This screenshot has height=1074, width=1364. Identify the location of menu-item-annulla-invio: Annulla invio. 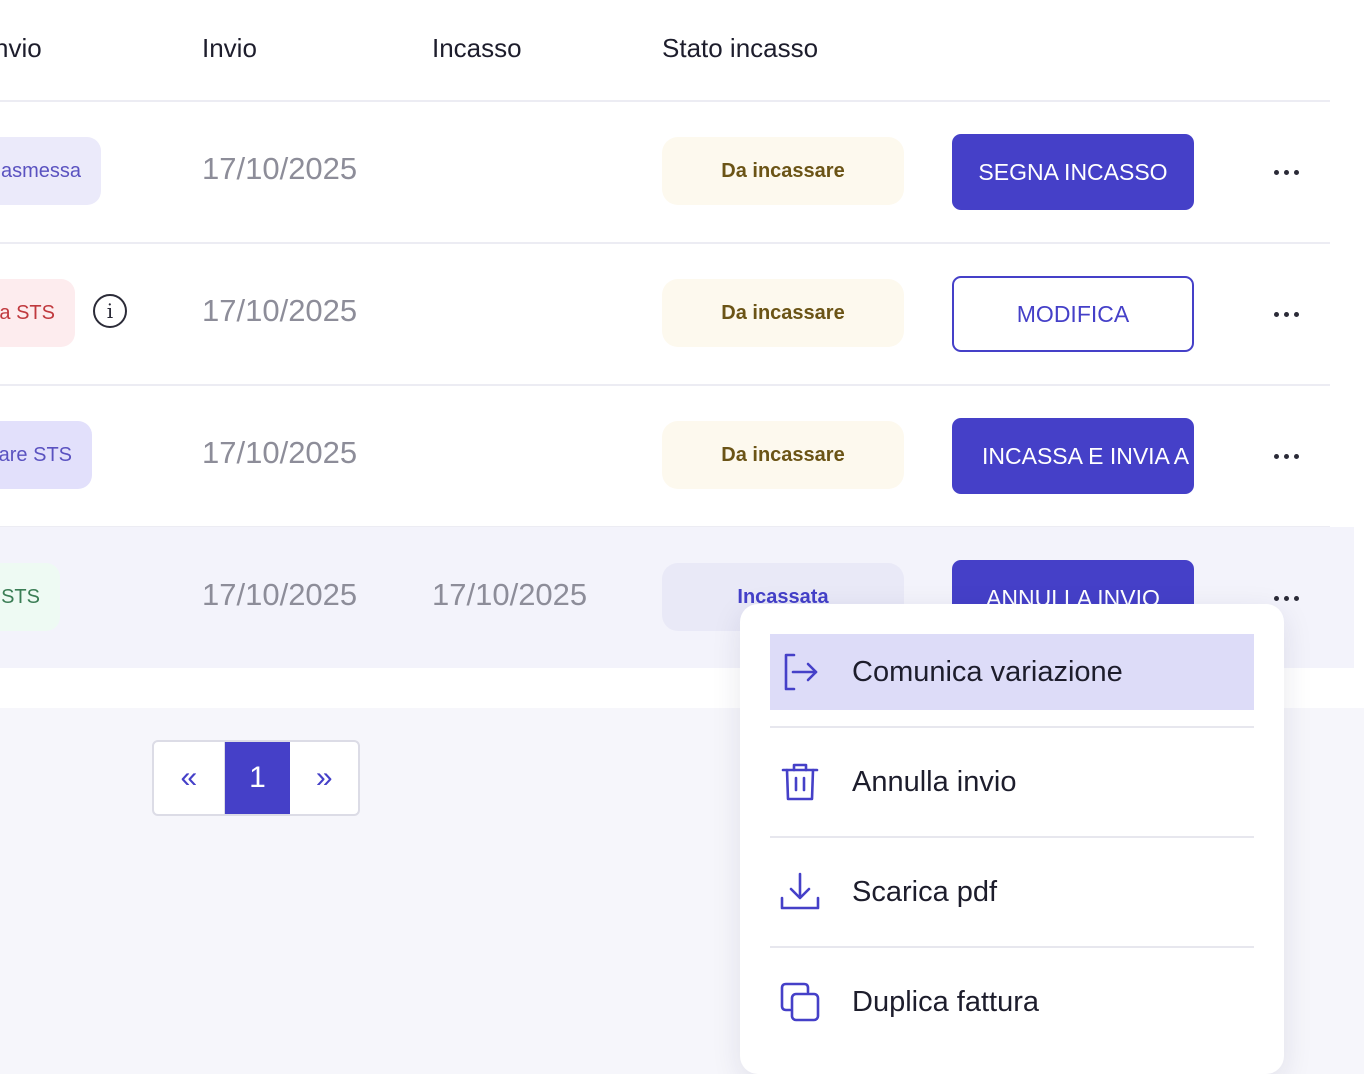
(1012, 782).